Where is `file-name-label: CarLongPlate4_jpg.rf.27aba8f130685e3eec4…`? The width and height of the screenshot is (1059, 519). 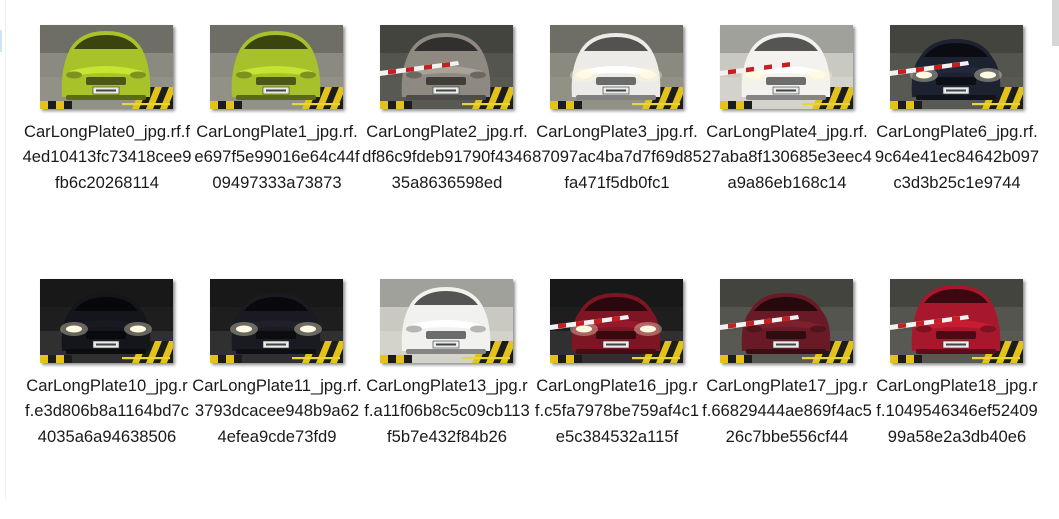
file-name-label: CarLongPlate4_jpg.rf.27aba8f130685e3eec4… is located at coordinates (787, 157).